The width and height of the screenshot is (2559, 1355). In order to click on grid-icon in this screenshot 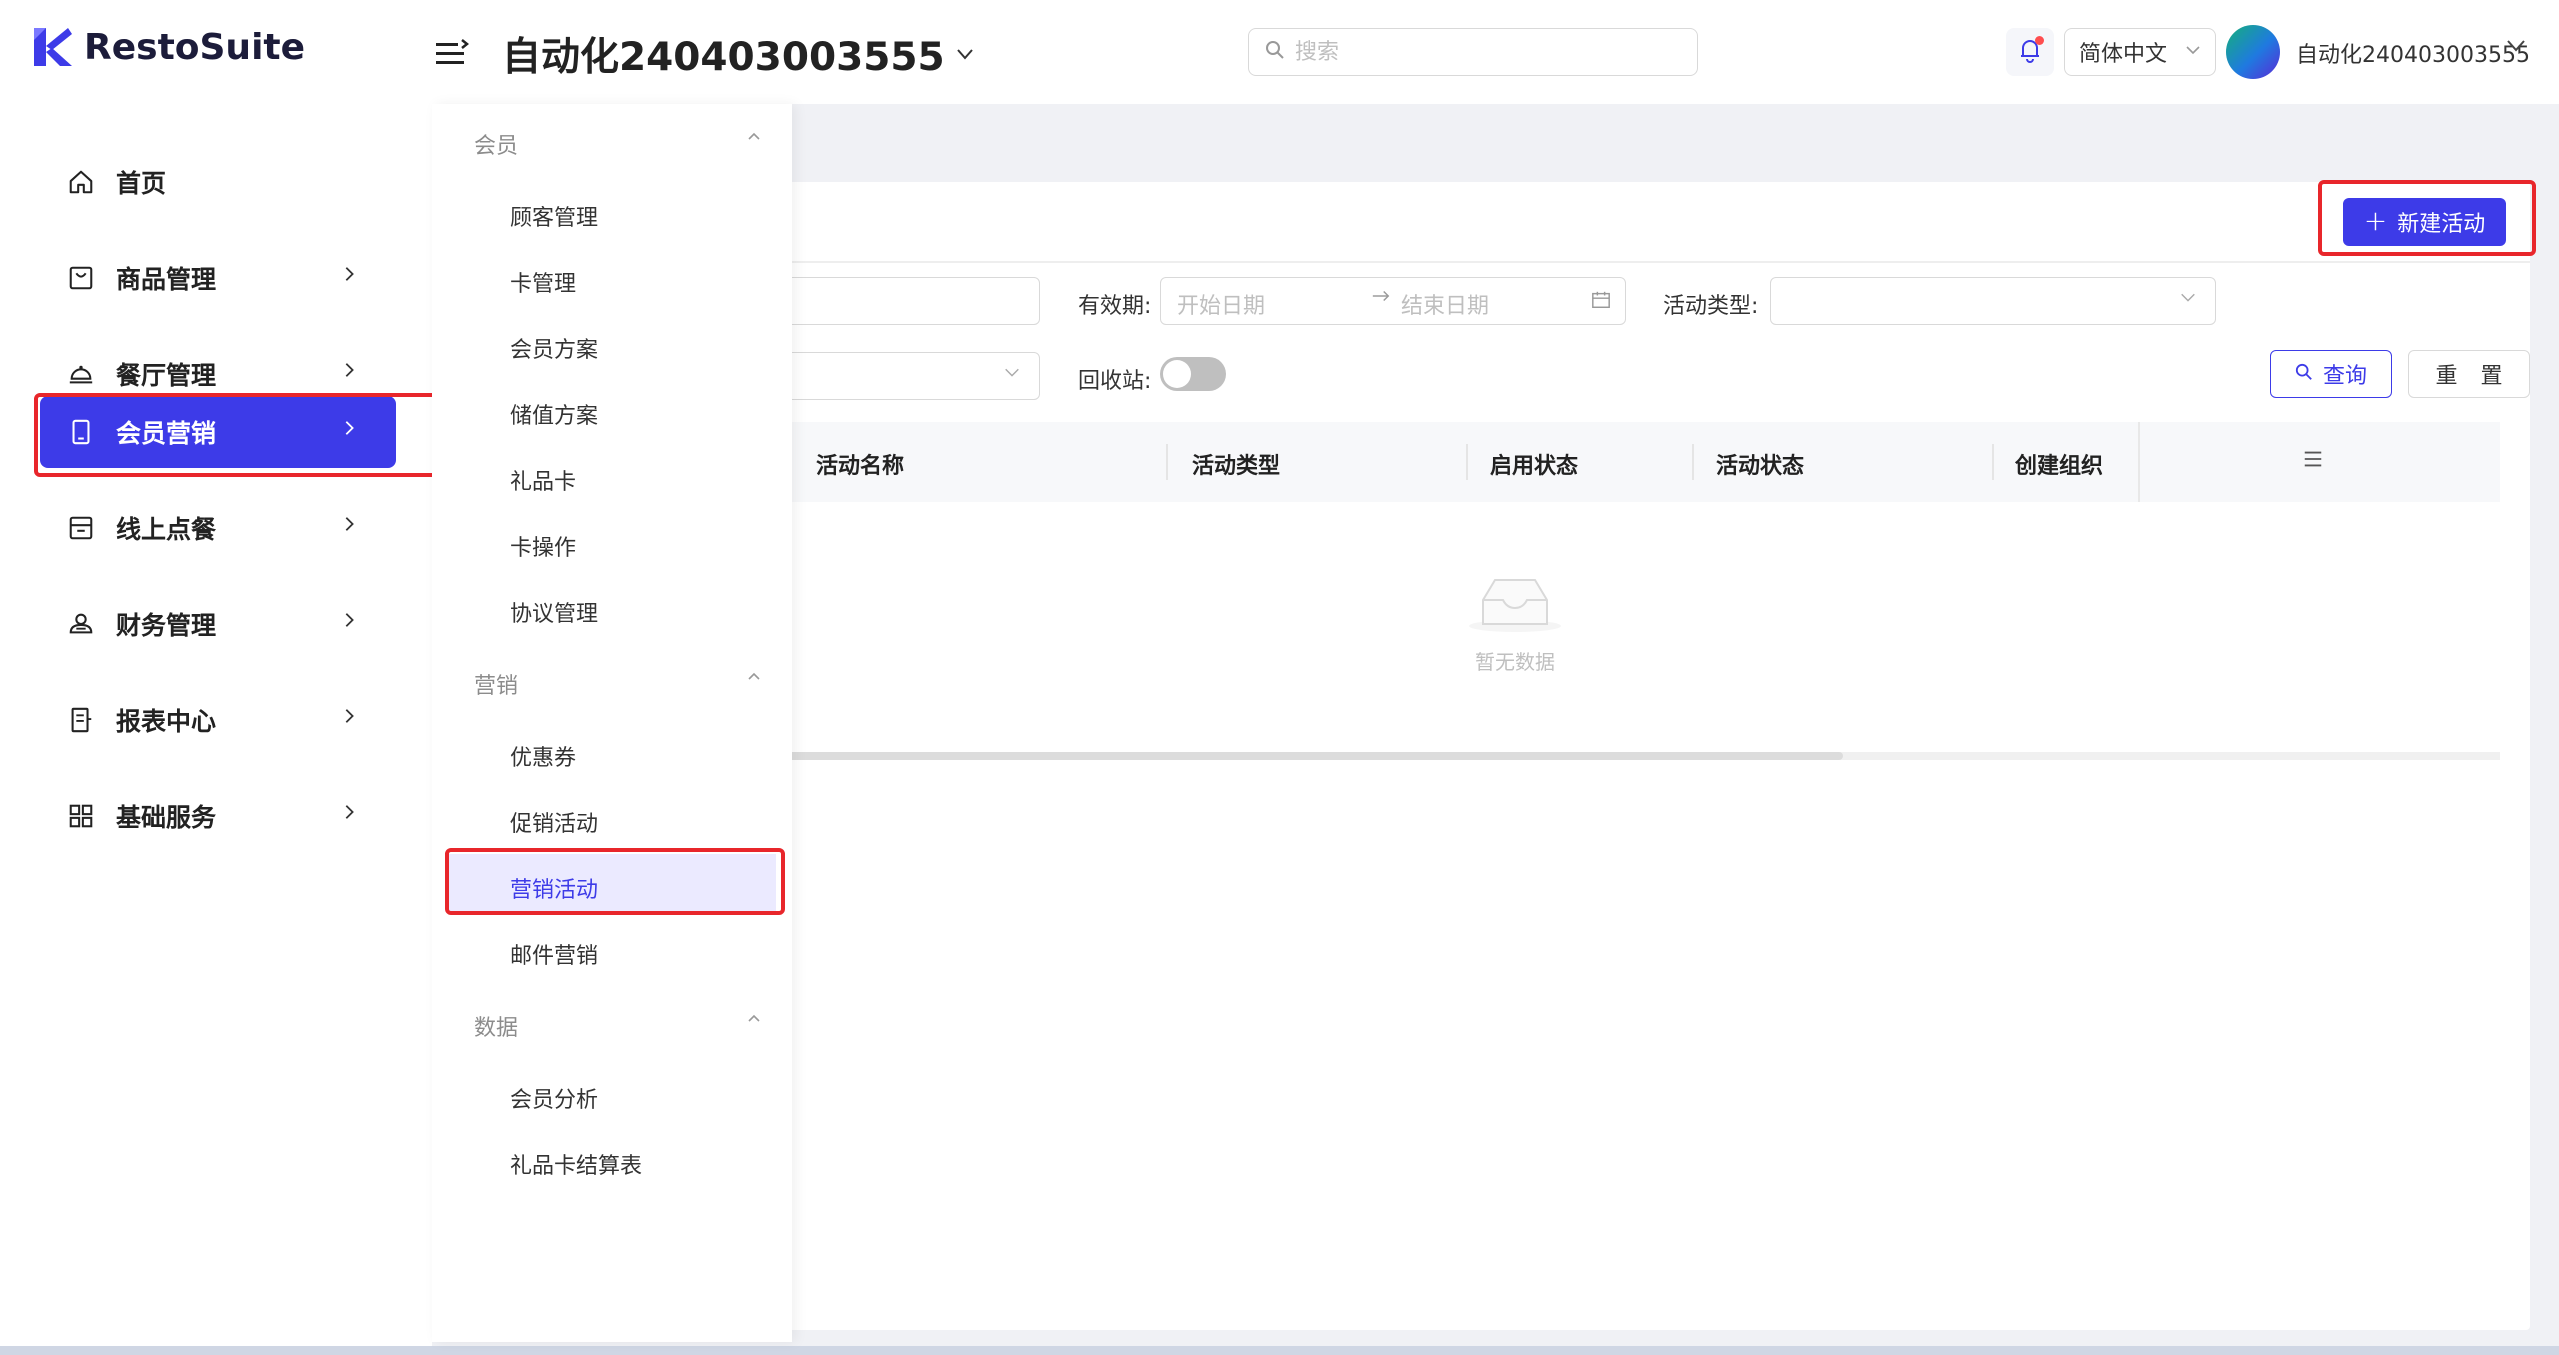, I will do `click(81, 816)`.